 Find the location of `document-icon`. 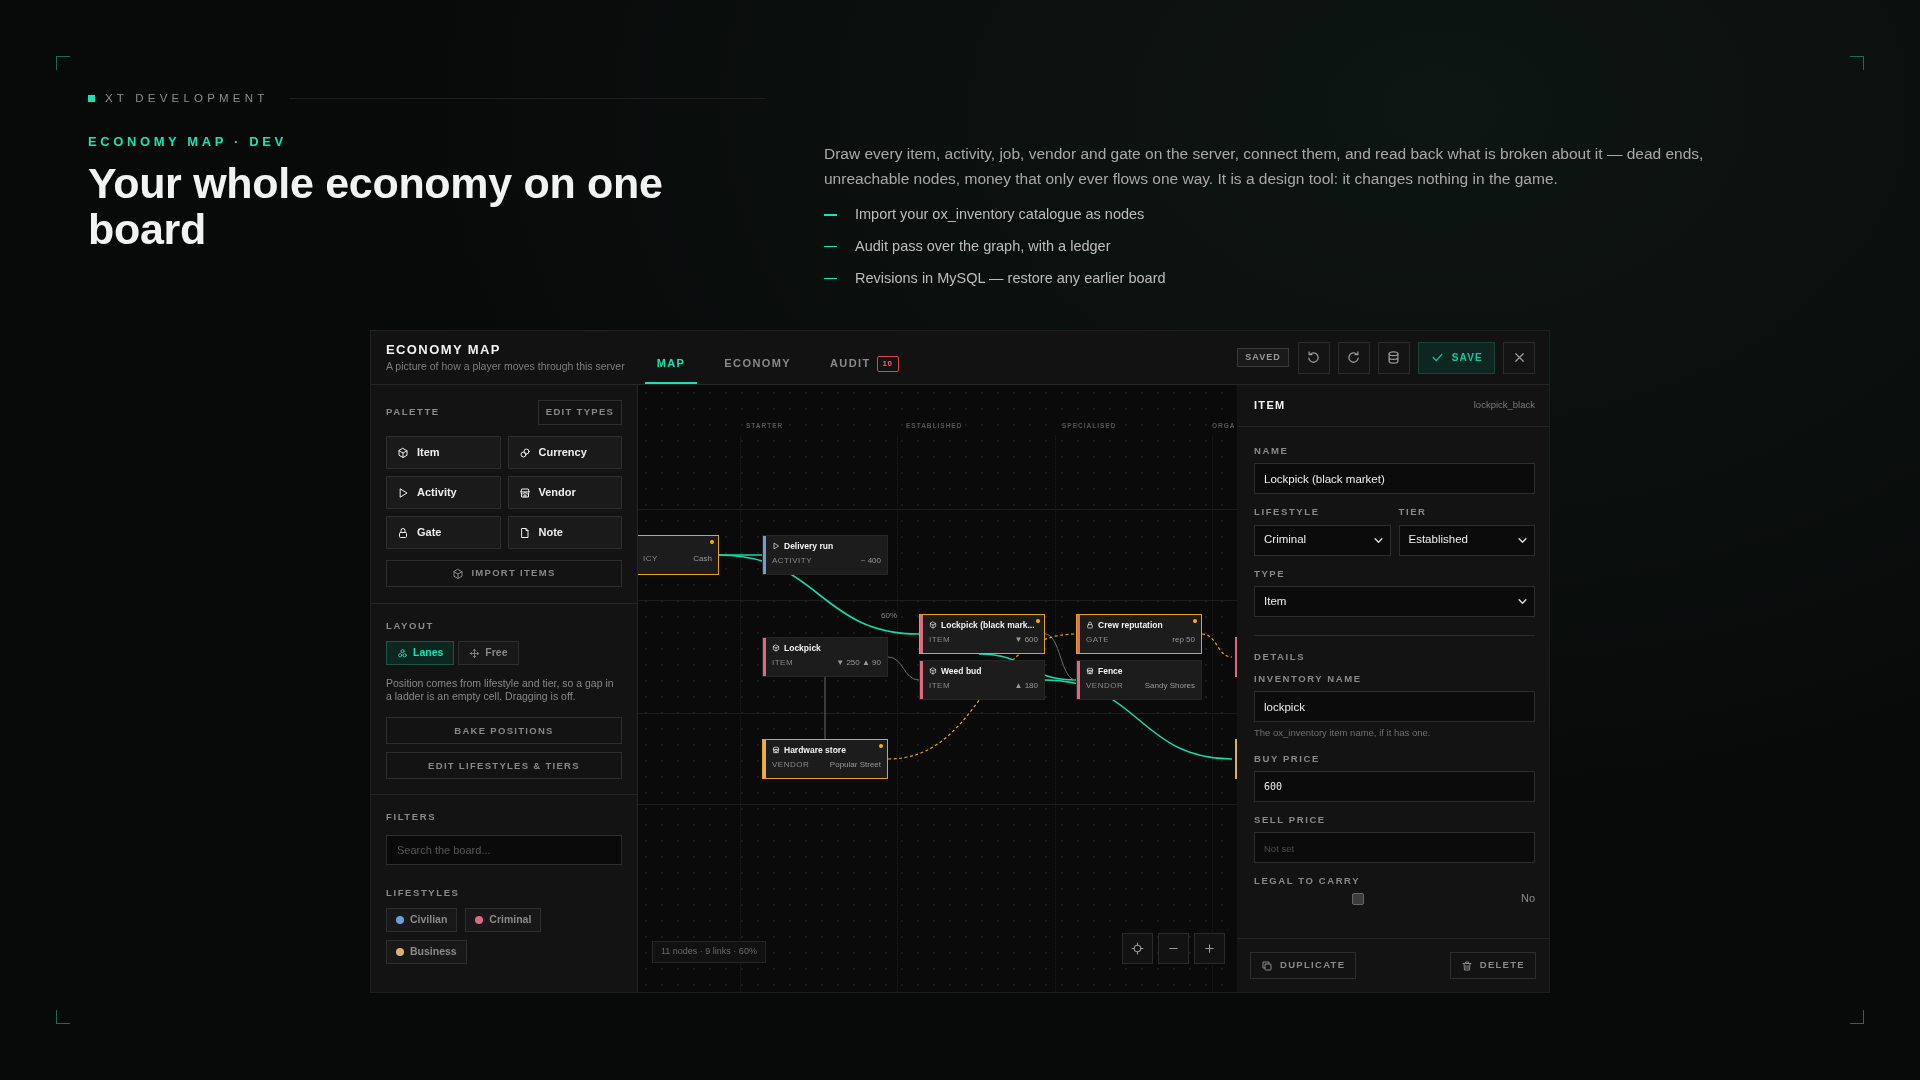

document-icon is located at coordinates (524, 532).